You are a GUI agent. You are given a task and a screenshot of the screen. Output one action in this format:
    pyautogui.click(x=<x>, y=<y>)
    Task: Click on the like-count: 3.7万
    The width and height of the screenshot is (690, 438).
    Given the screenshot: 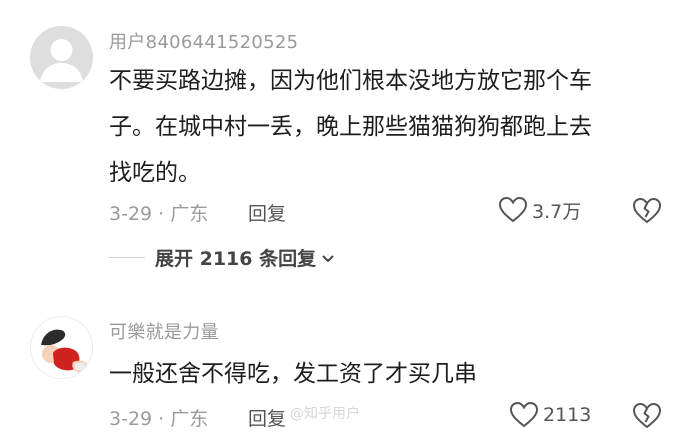 What is the action you would take?
    pyautogui.click(x=557, y=211)
    